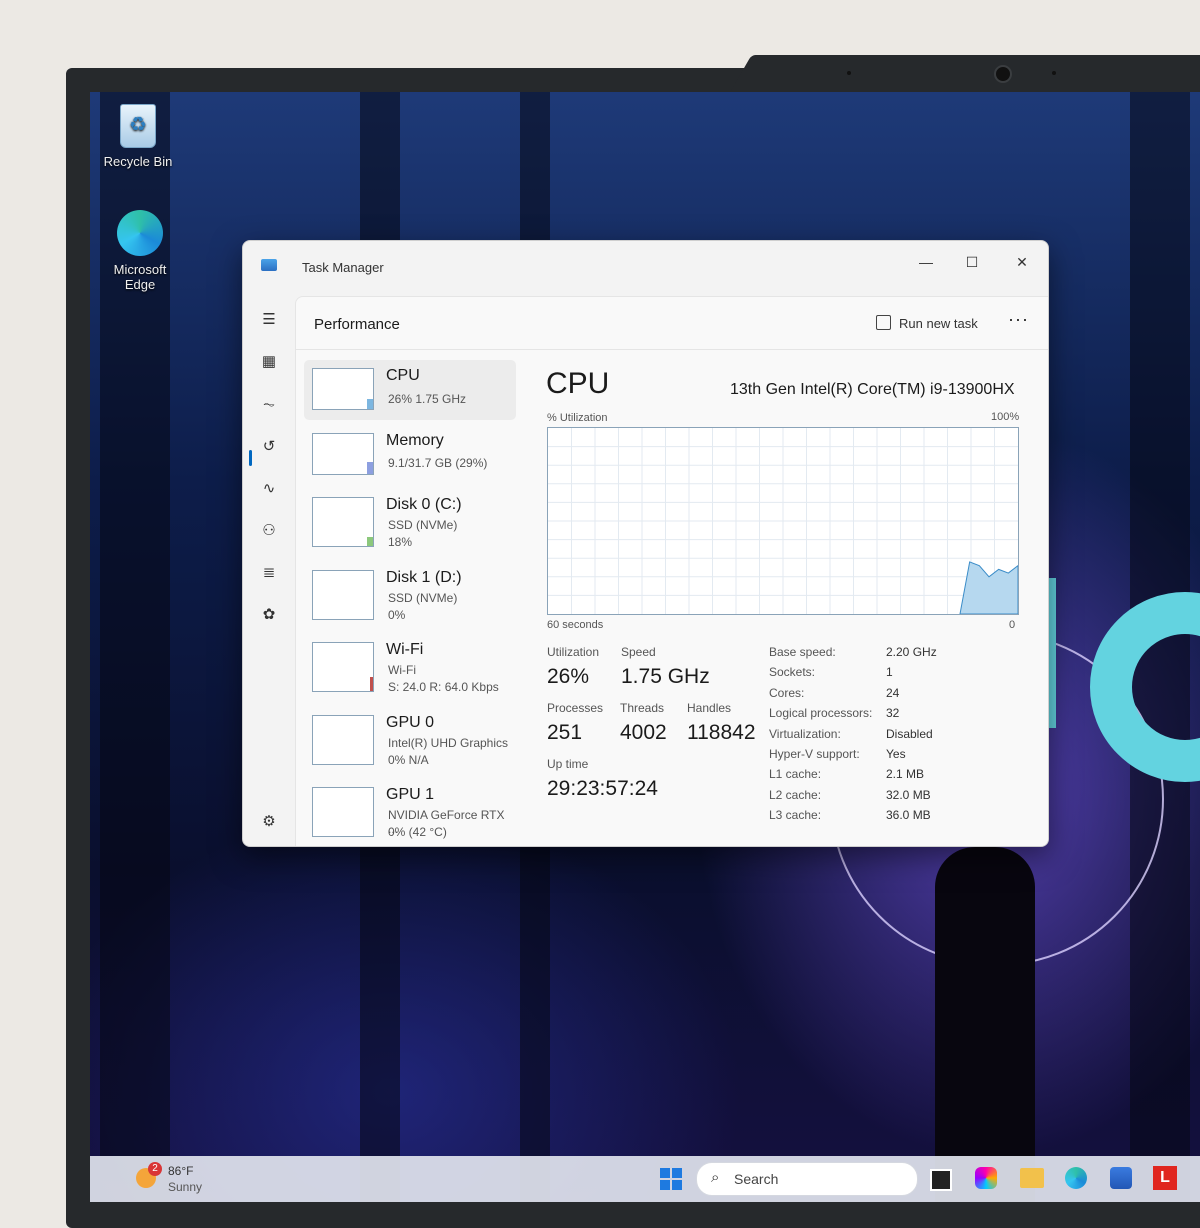  What do you see at coordinates (417, 832) in the screenshot?
I see `resource-detail: 0% (42 °C)` at bounding box center [417, 832].